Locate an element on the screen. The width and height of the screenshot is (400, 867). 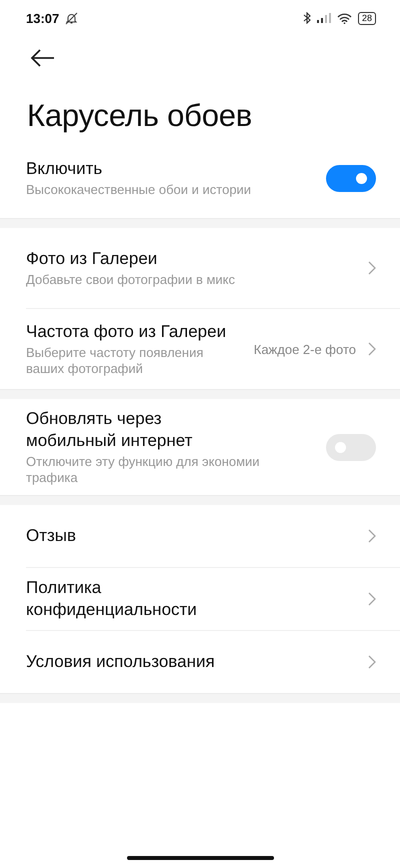
page-title: Карусель обоев is located at coordinates (140, 116).